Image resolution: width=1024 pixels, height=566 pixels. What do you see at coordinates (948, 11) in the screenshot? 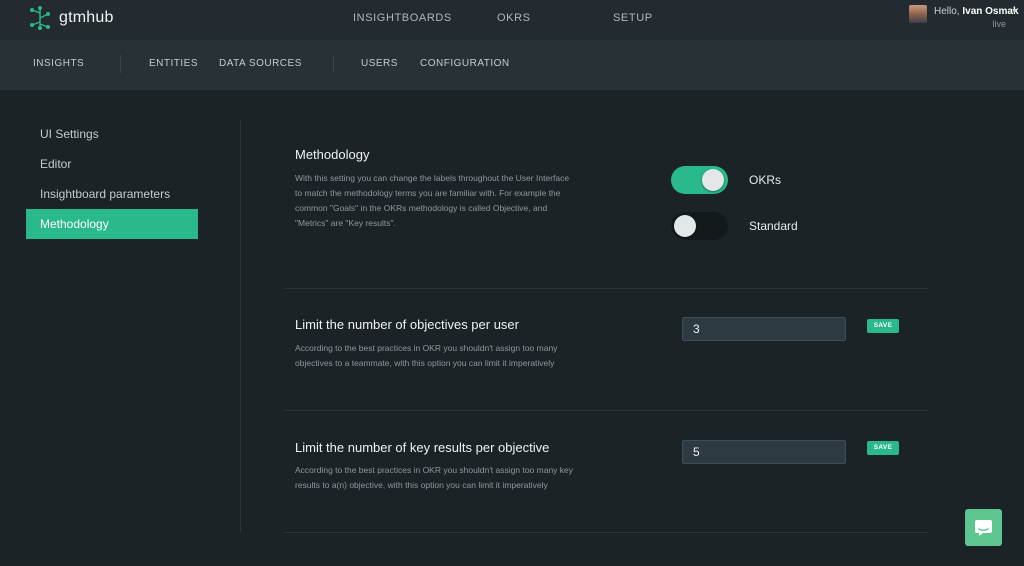
I see `greeting-text: Hello,` at bounding box center [948, 11].